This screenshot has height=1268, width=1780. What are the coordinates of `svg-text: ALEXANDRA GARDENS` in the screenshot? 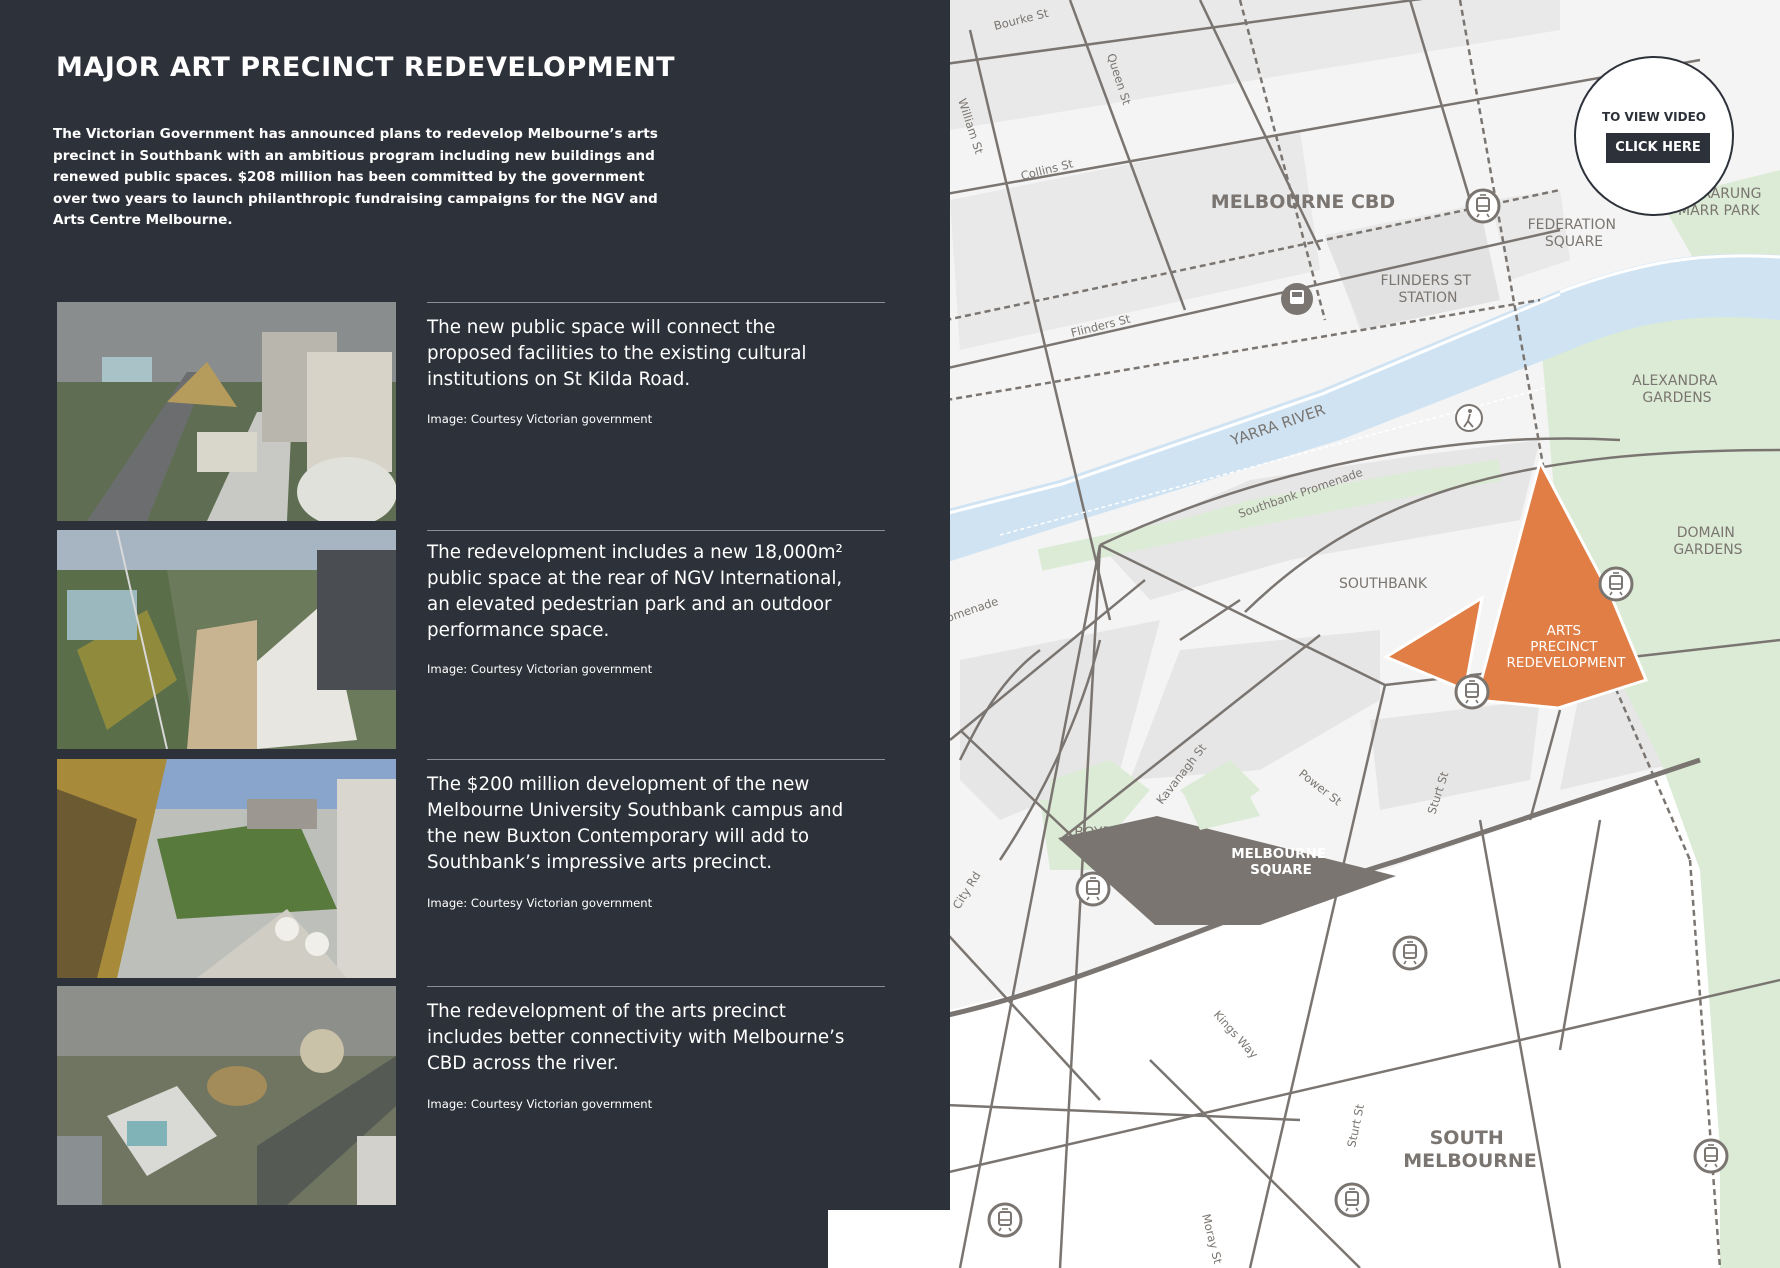 It's located at (1677, 389).